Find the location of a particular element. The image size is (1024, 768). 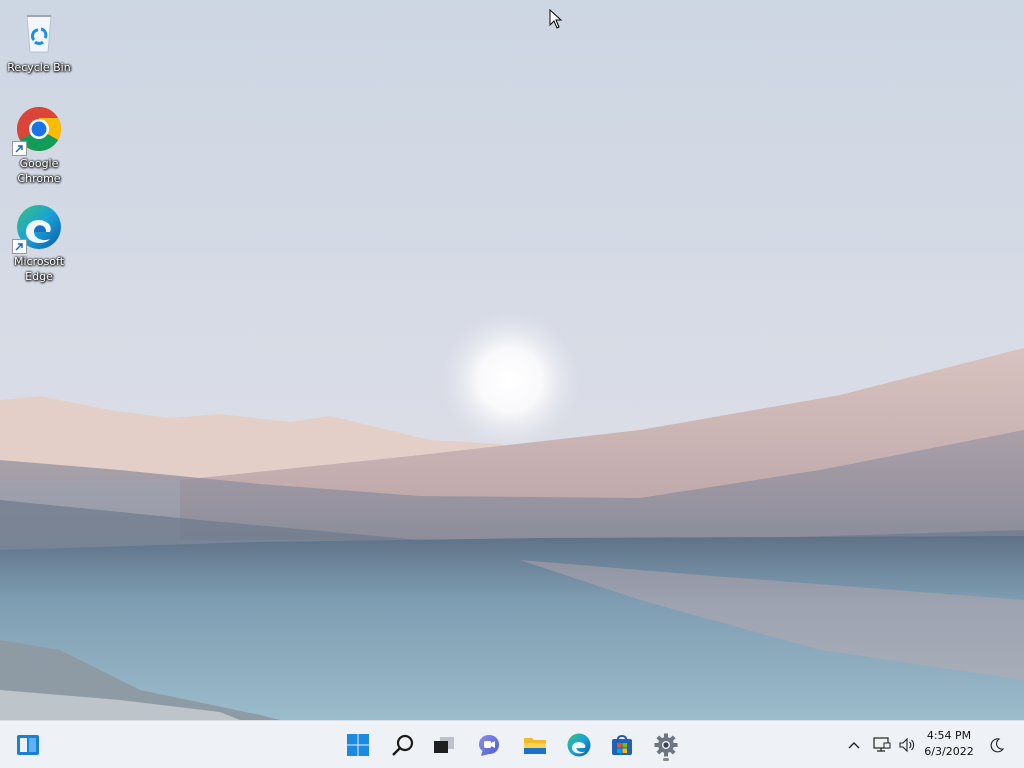

moon-icon is located at coordinates (997, 745).